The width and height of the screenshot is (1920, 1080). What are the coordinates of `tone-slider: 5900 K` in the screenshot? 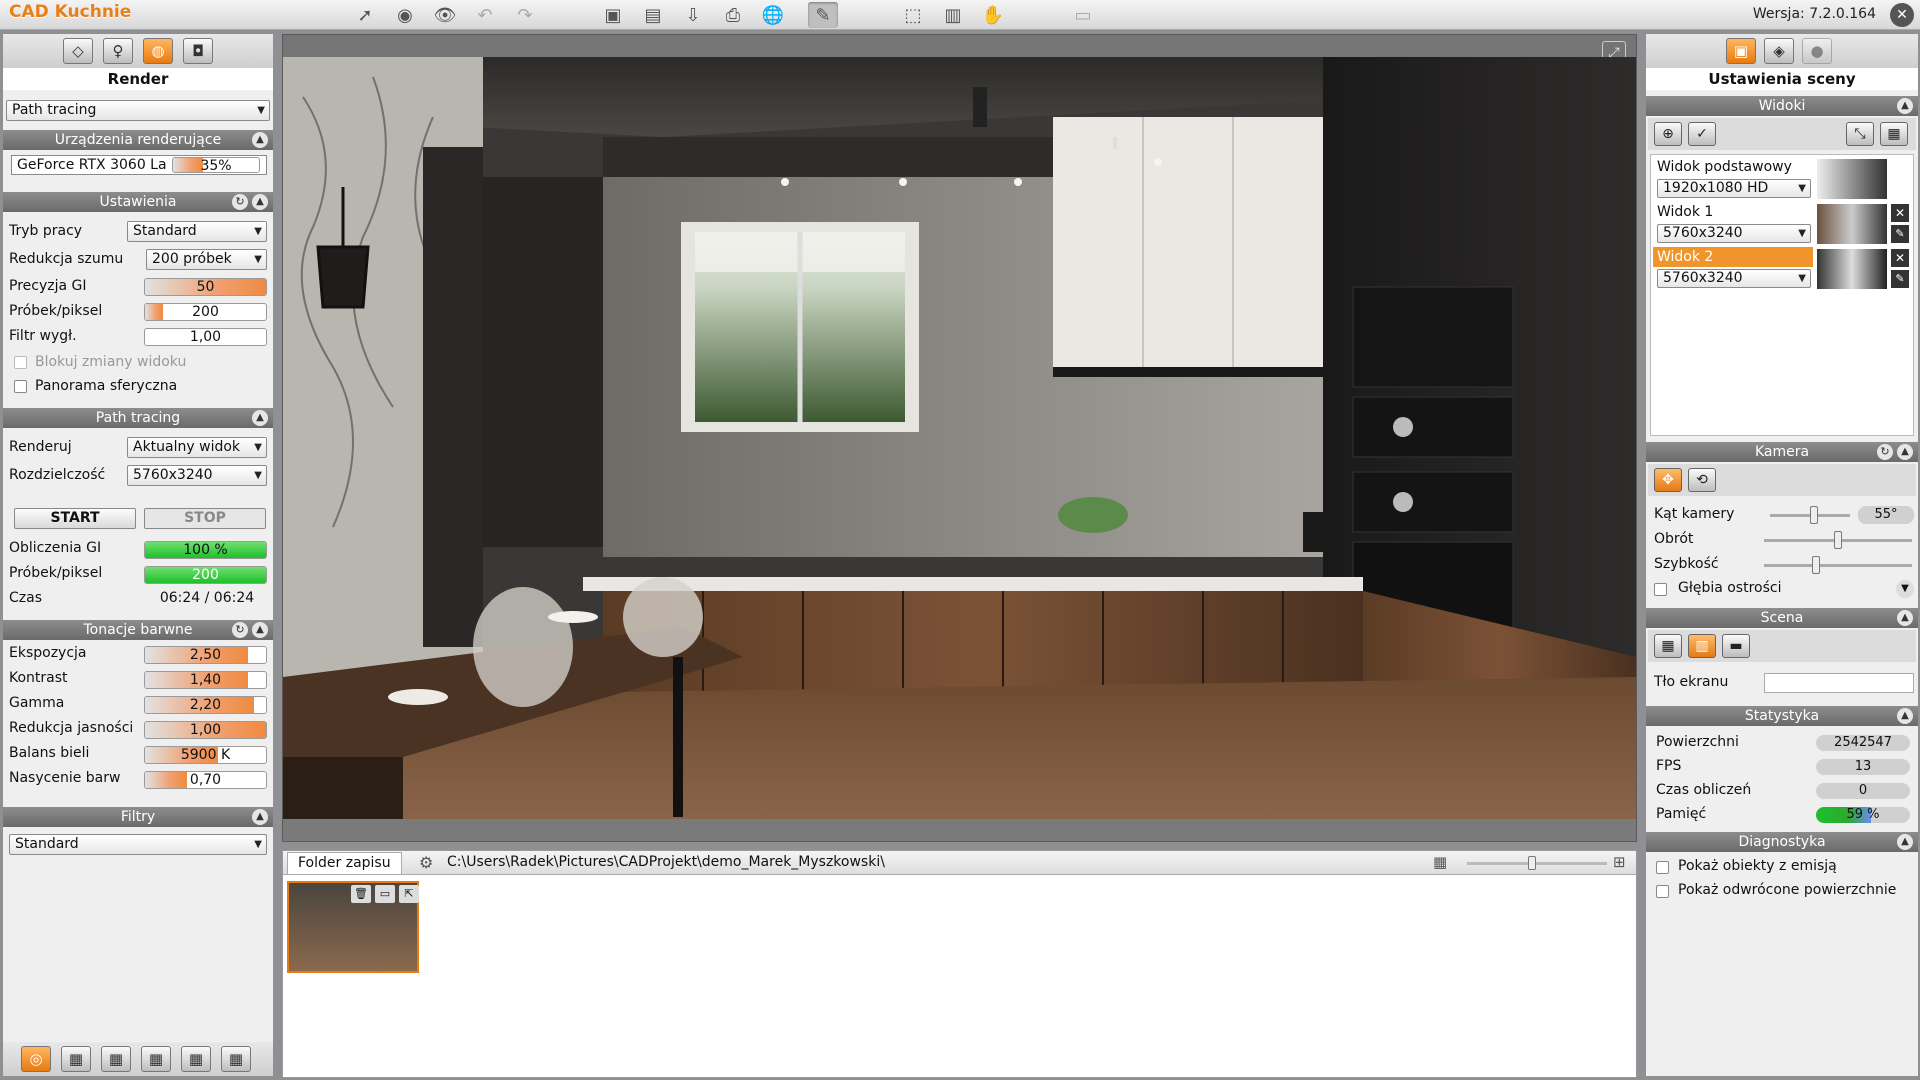 It's located at (205, 755).